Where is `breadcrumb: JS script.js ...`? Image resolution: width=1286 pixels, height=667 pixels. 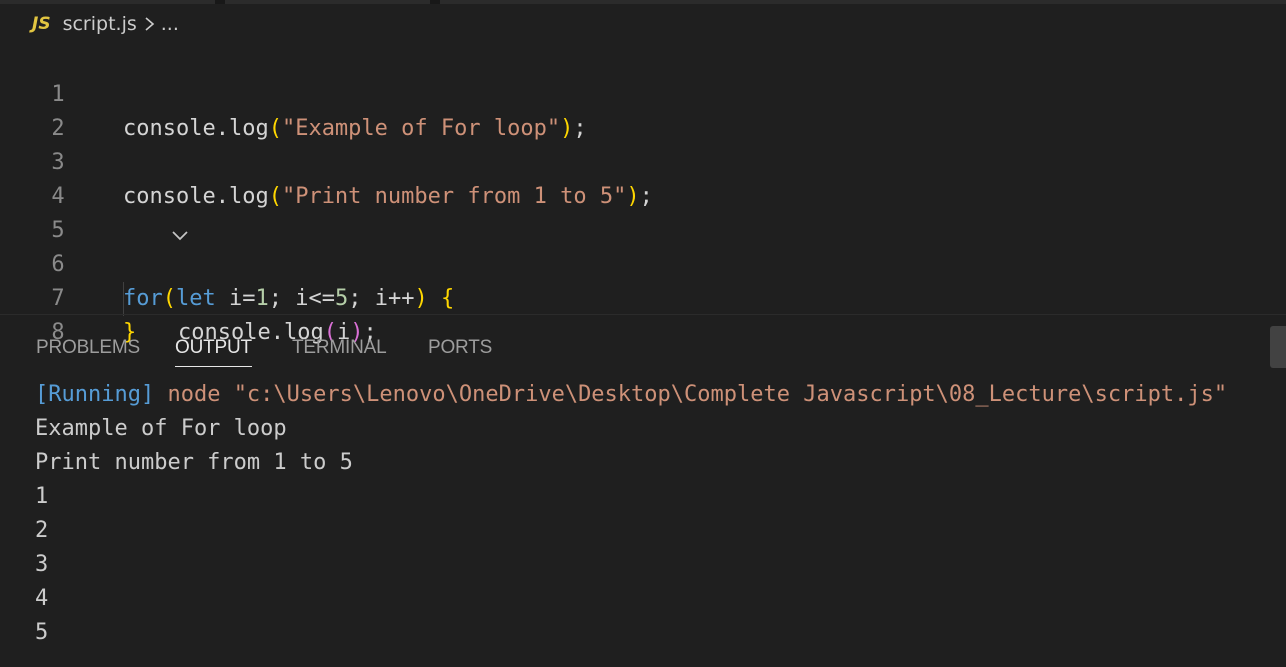 breadcrumb: JS script.js ... is located at coordinates (105, 24).